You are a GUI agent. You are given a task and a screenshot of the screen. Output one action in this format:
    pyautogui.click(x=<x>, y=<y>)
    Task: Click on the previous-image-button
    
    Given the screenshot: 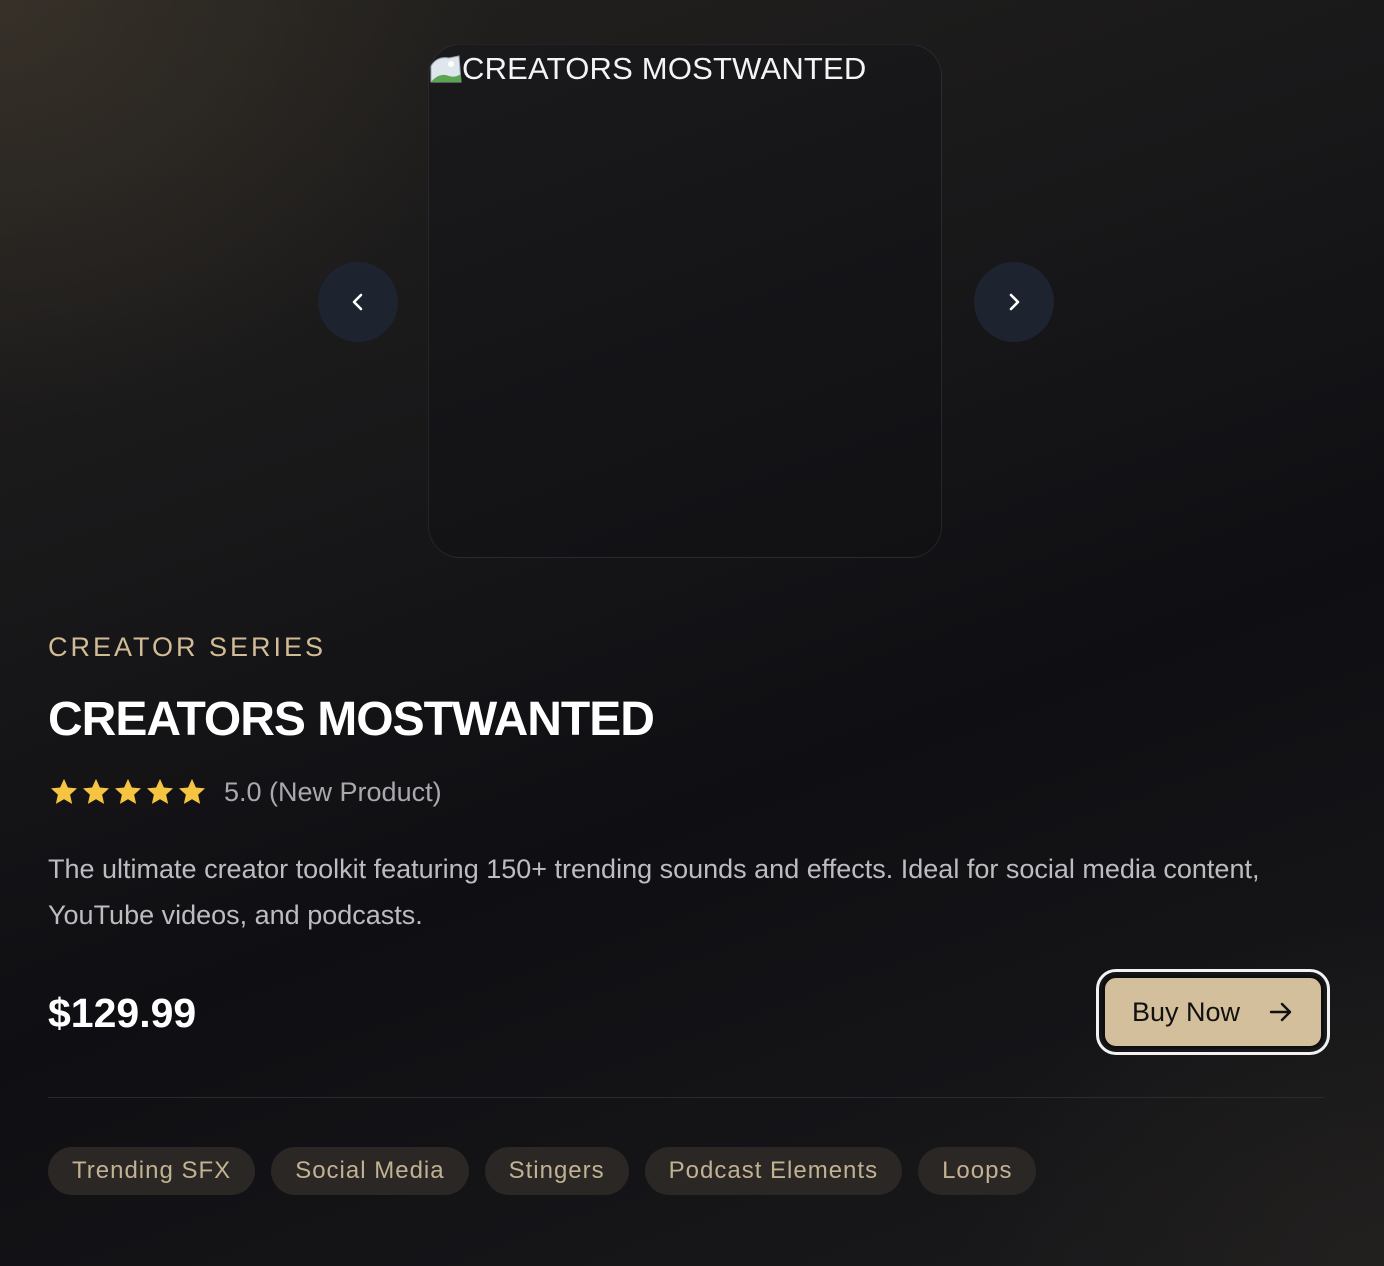 What is the action you would take?
    pyautogui.click(x=358, y=302)
    